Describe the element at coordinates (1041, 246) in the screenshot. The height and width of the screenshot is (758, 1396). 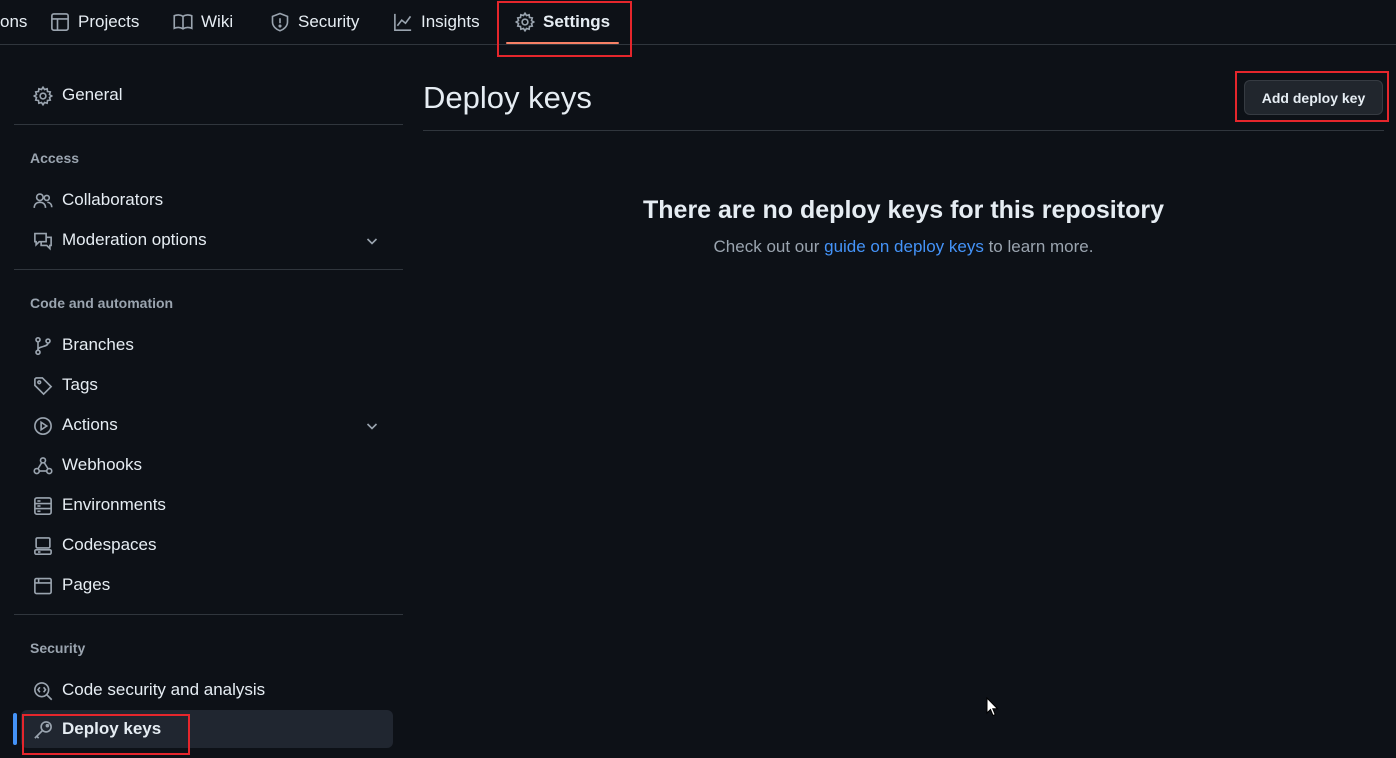
I see `empty-suffix: to learn more.` at that location.